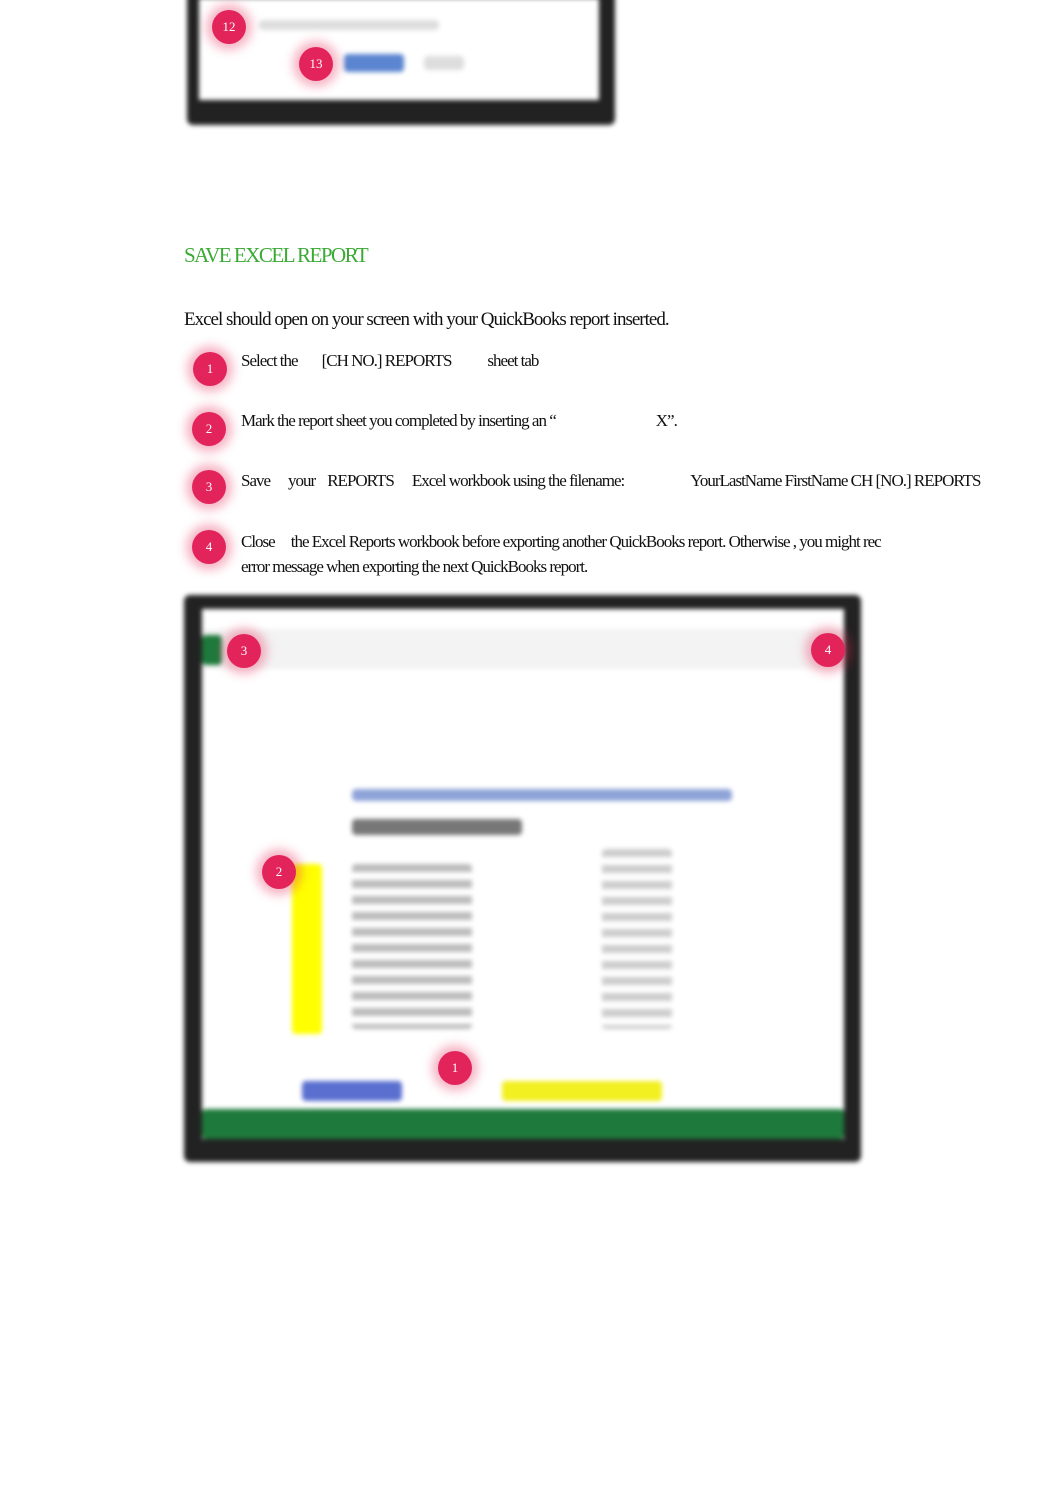  Describe the element at coordinates (209, 487) in the screenshot. I see `step-badge: 3` at that location.